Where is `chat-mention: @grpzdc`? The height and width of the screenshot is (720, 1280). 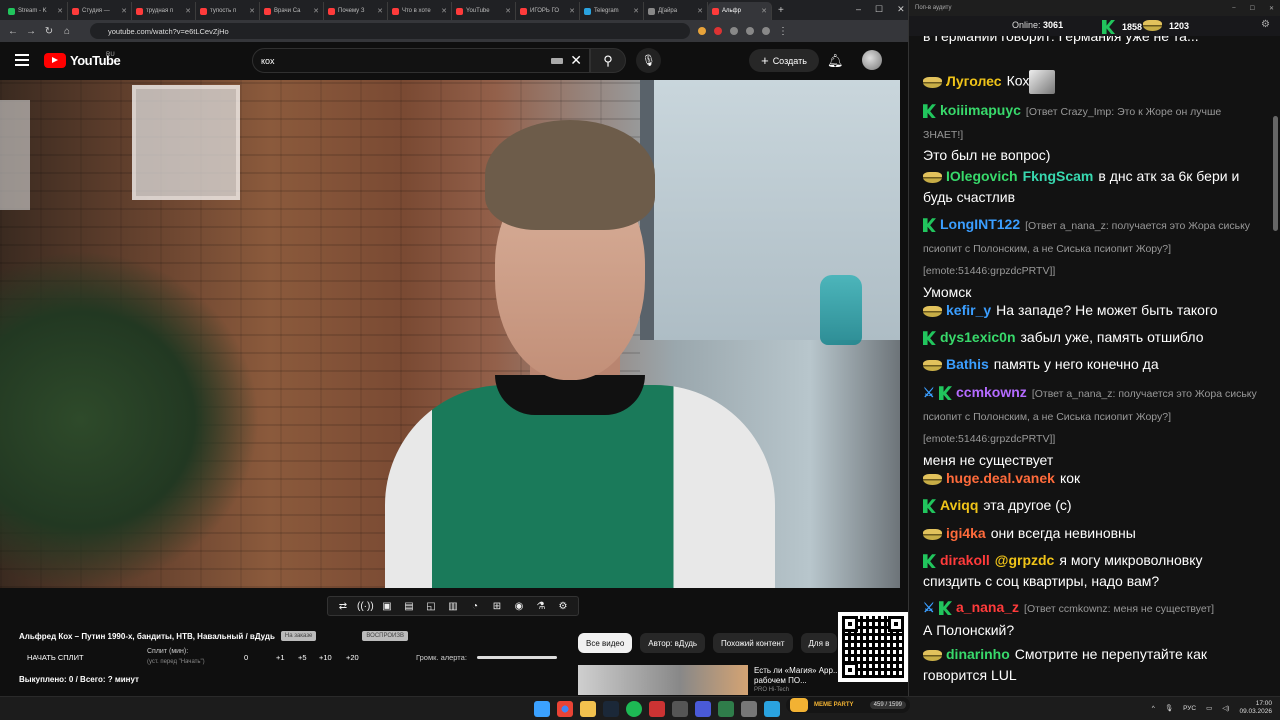
chat-mention: @grpzdc is located at coordinates (1025, 560).